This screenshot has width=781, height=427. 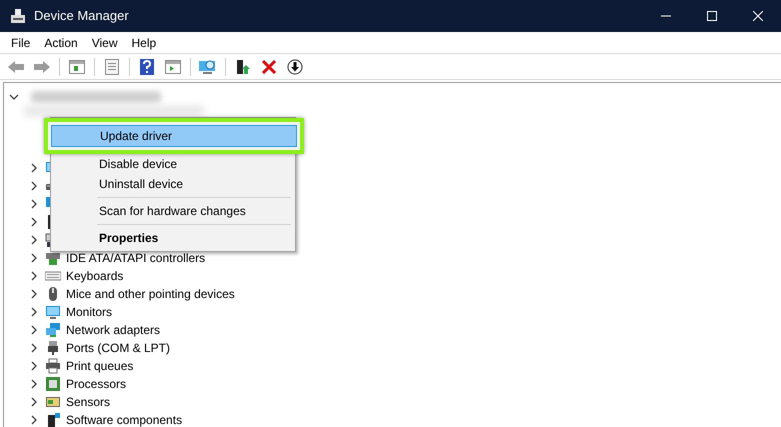 I want to click on menu-item: Update driver, so click(x=174, y=136).